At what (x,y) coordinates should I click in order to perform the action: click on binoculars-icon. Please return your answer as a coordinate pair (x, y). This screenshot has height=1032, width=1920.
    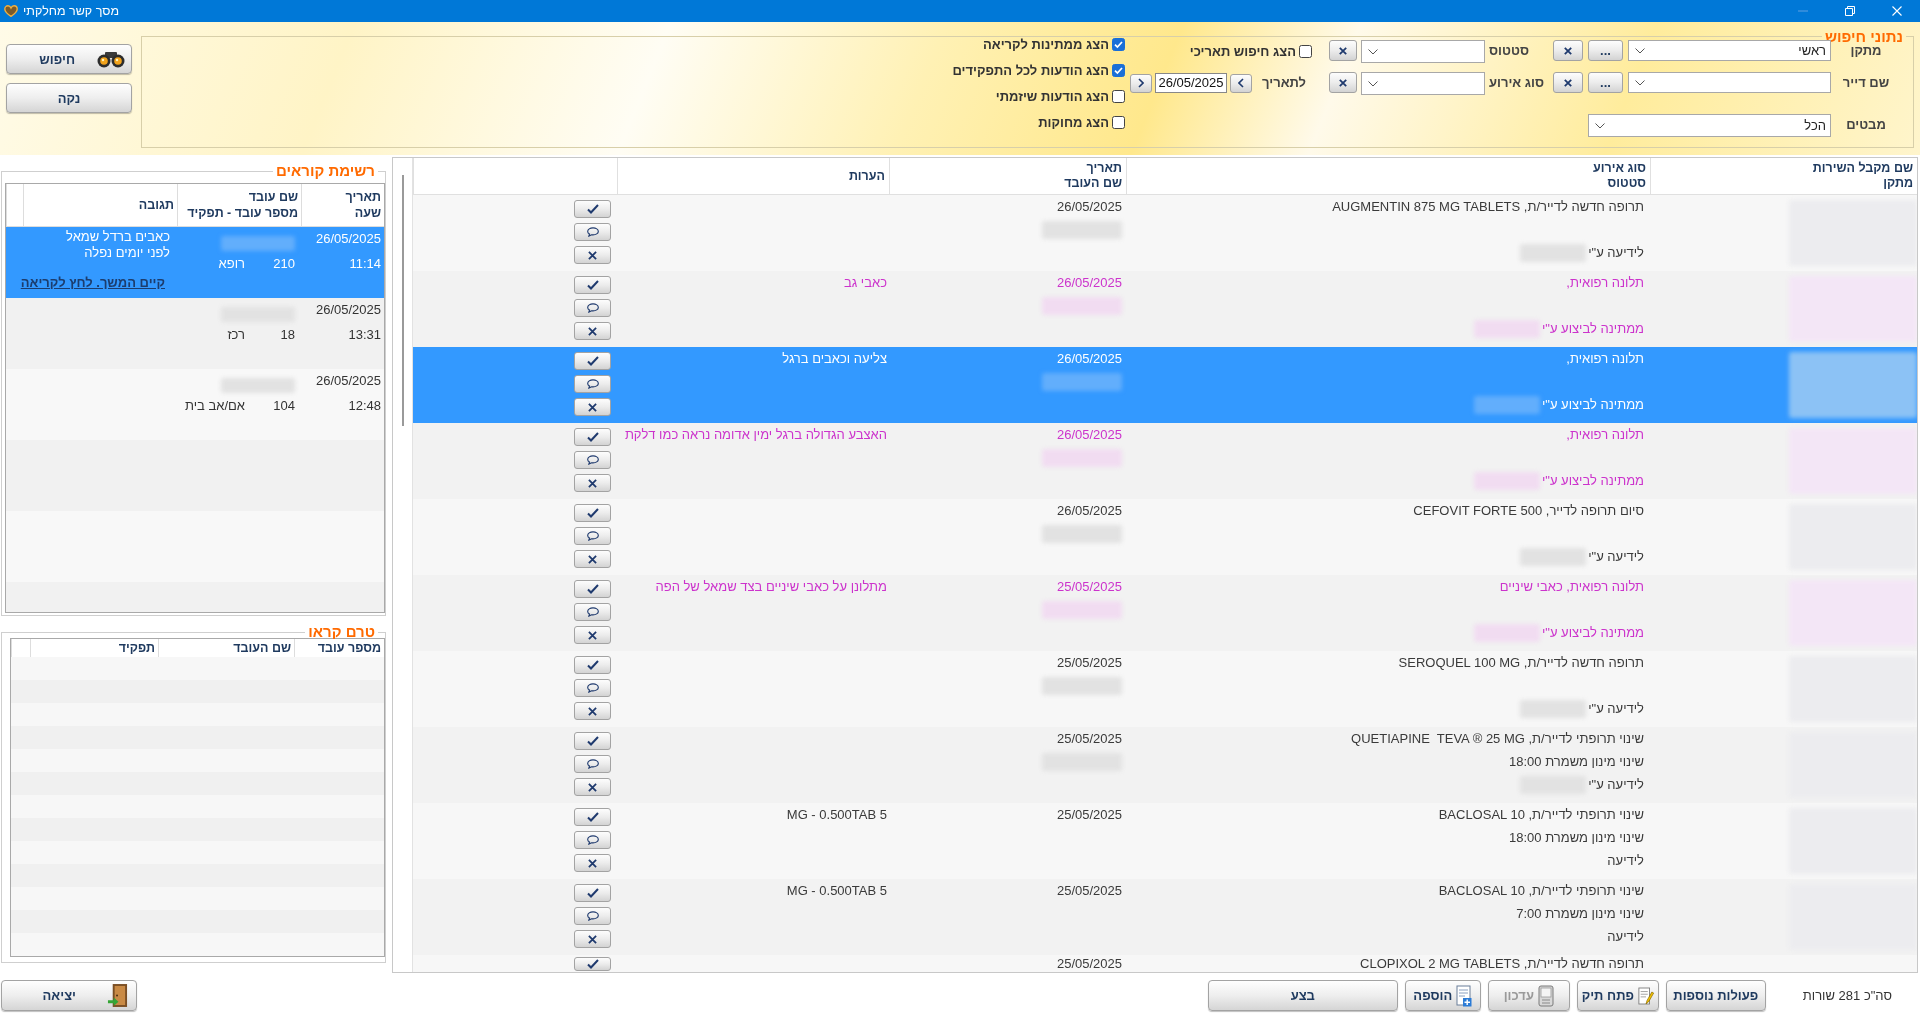
    Looking at the image, I should click on (111, 59).